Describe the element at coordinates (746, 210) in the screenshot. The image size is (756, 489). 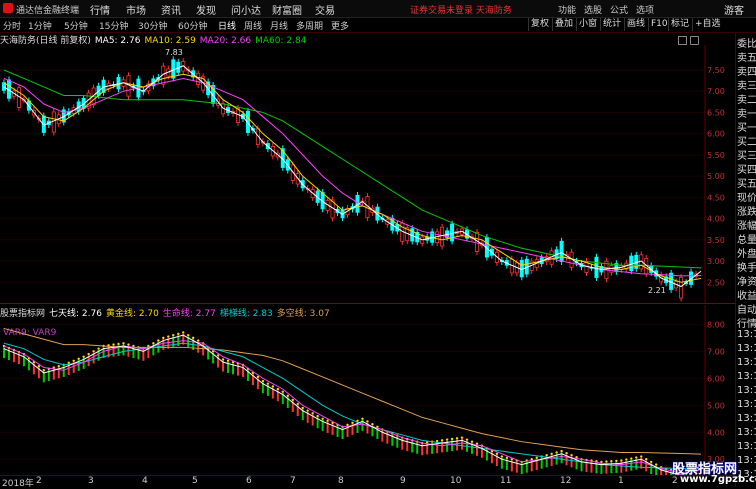
I see `quote-panel-item: 涨跌` at that location.